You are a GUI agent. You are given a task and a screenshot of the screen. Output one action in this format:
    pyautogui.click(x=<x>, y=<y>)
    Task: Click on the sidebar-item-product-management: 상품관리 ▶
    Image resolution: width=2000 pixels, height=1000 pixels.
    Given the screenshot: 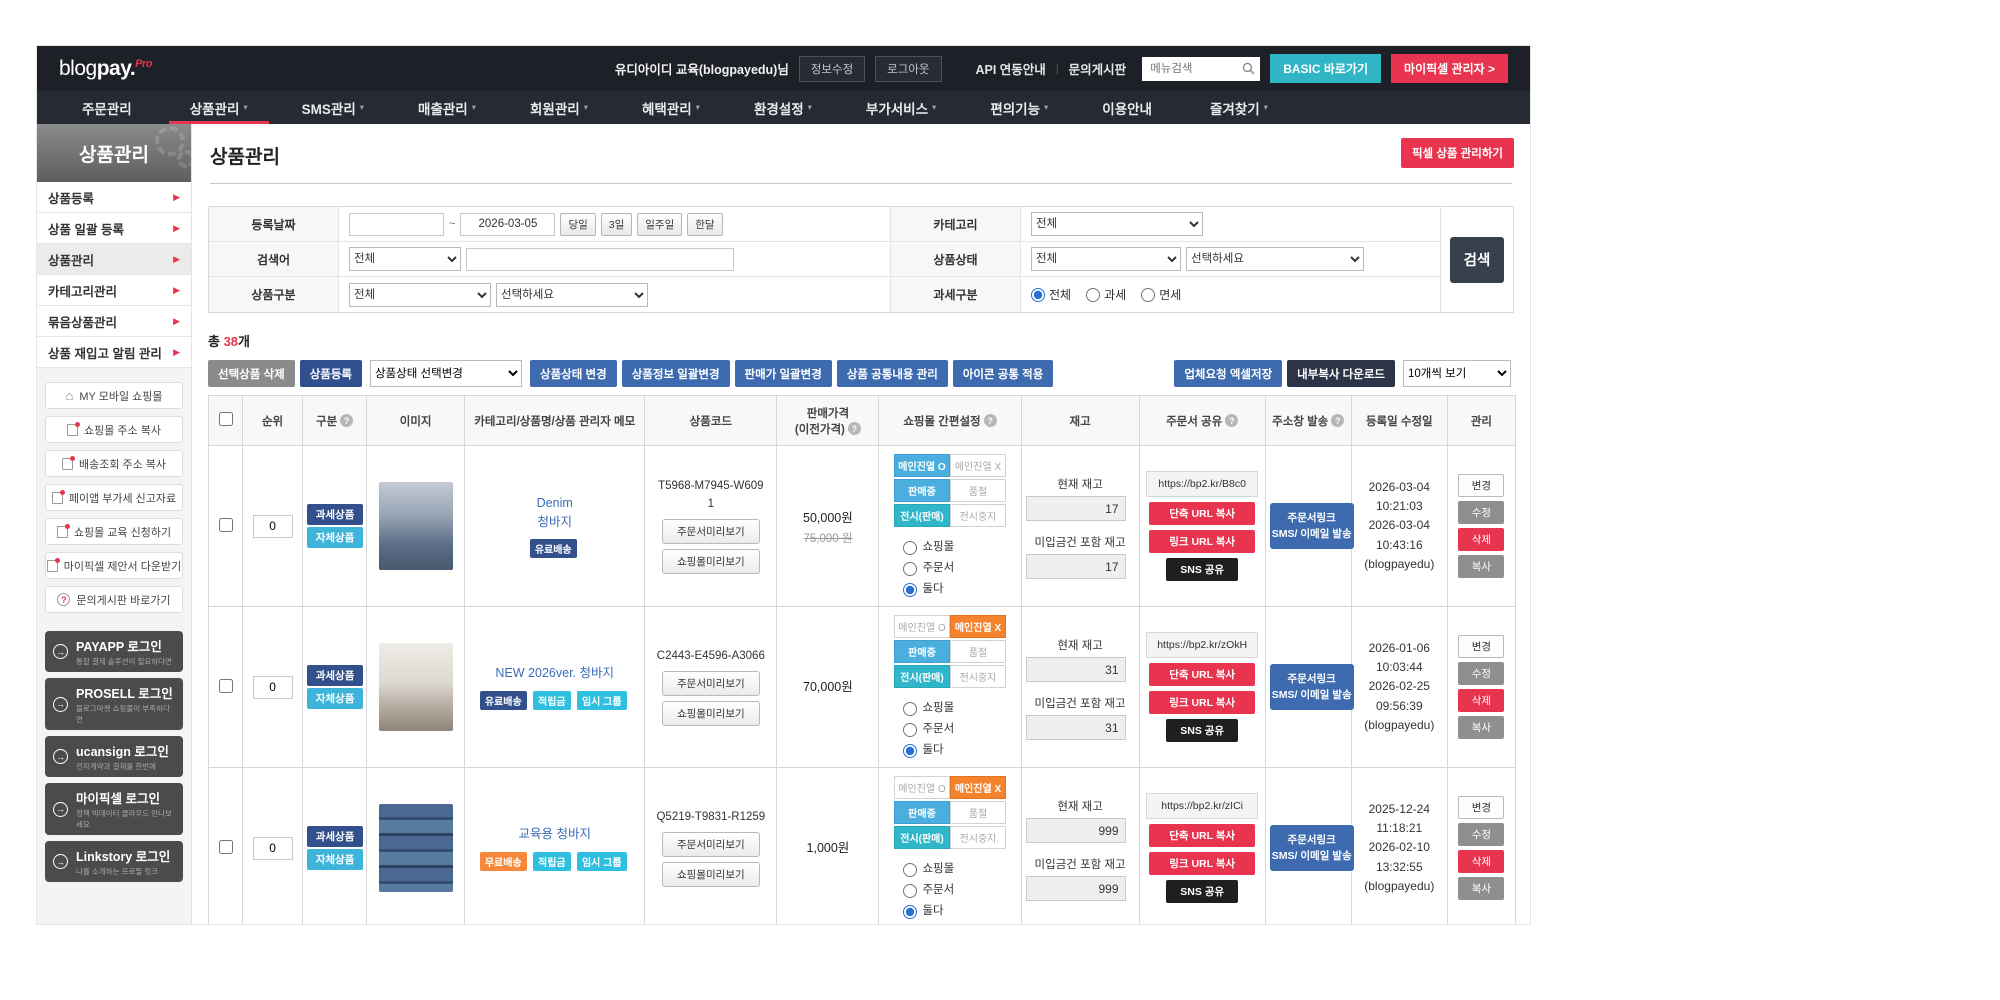 What is the action you would take?
    pyautogui.click(x=114, y=259)
    